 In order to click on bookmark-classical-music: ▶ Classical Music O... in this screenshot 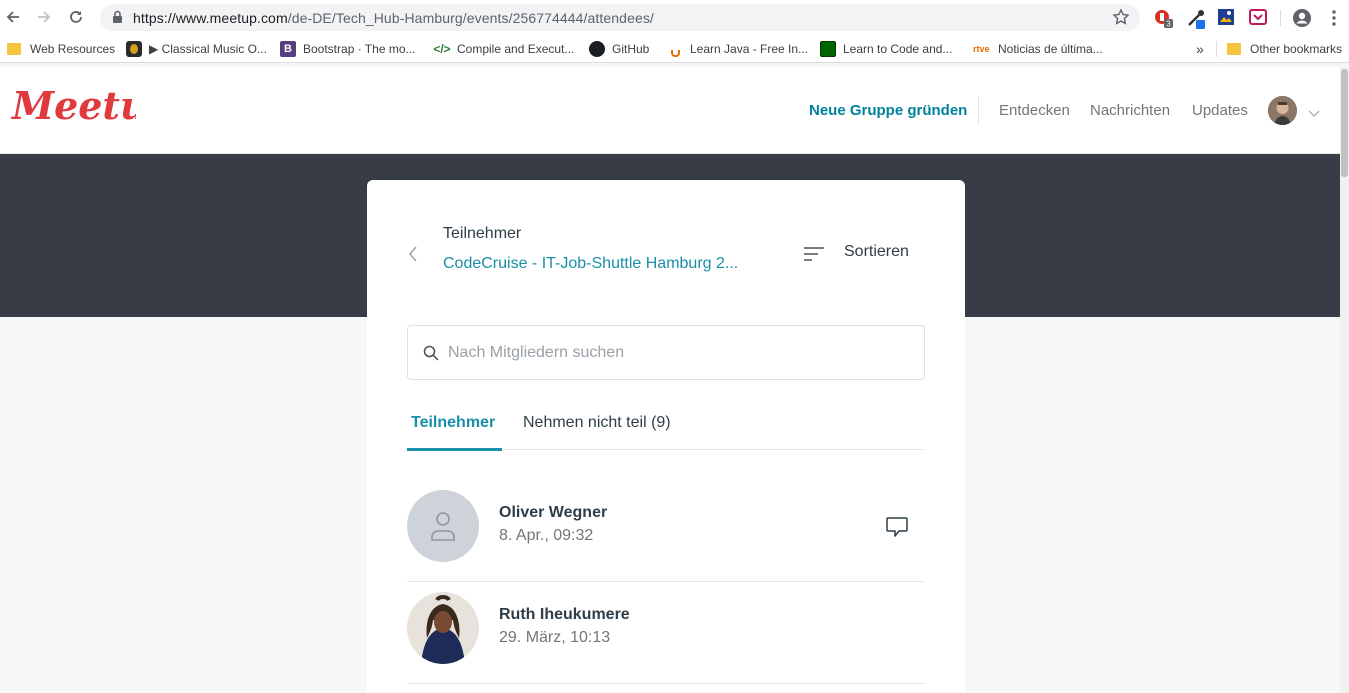, I will do `click(196, 49)`.